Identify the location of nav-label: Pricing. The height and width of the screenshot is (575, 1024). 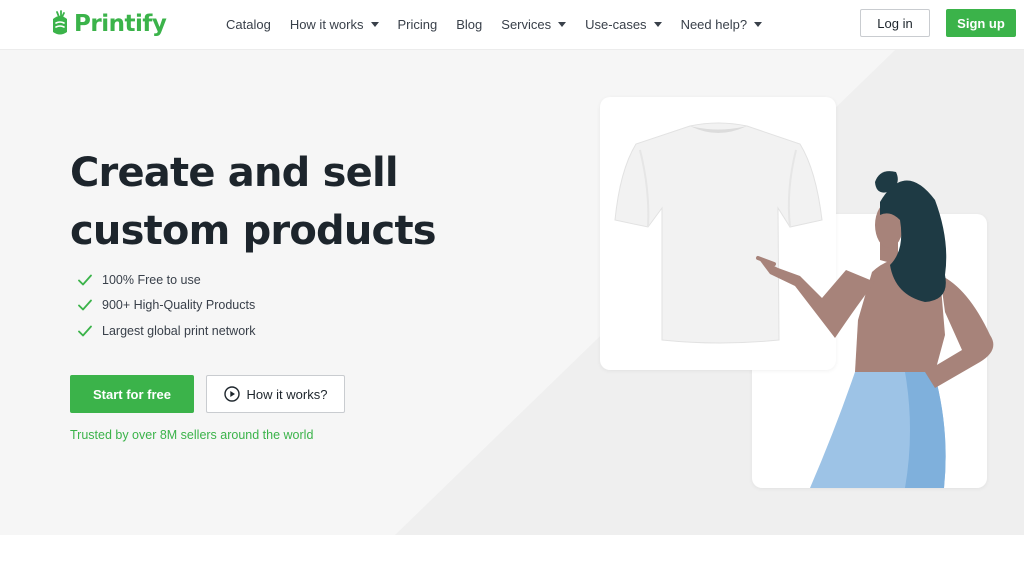
(417, 24).